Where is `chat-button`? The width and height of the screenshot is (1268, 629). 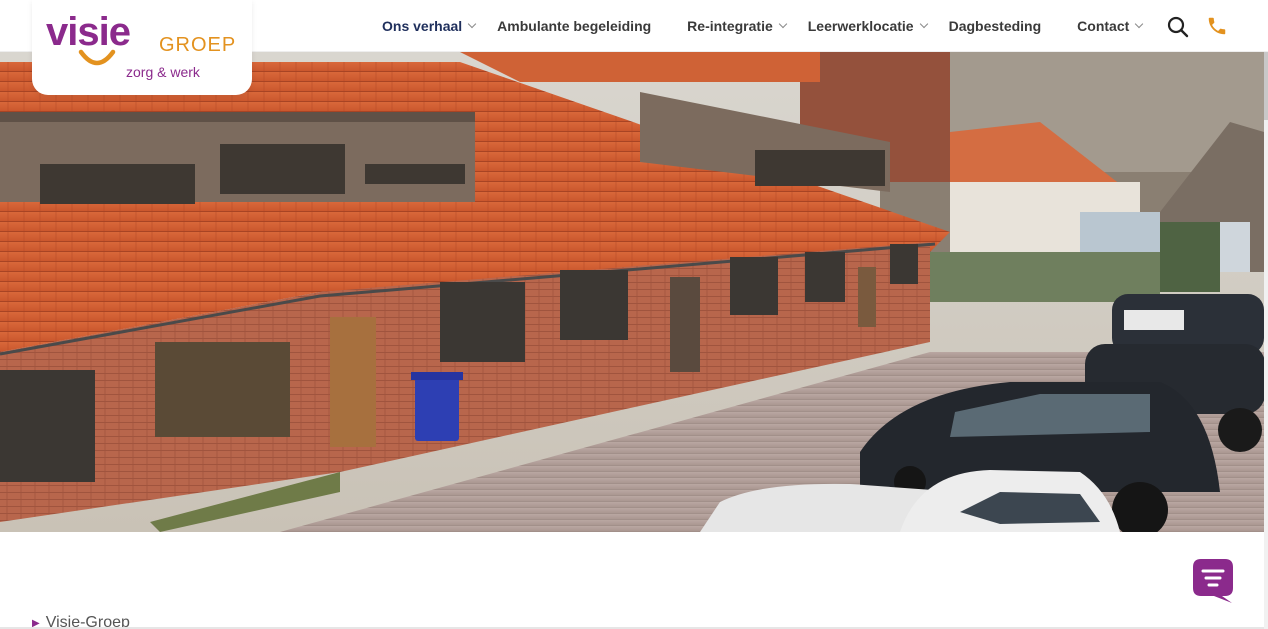
chat-button is located at coordinates (1213, 581).